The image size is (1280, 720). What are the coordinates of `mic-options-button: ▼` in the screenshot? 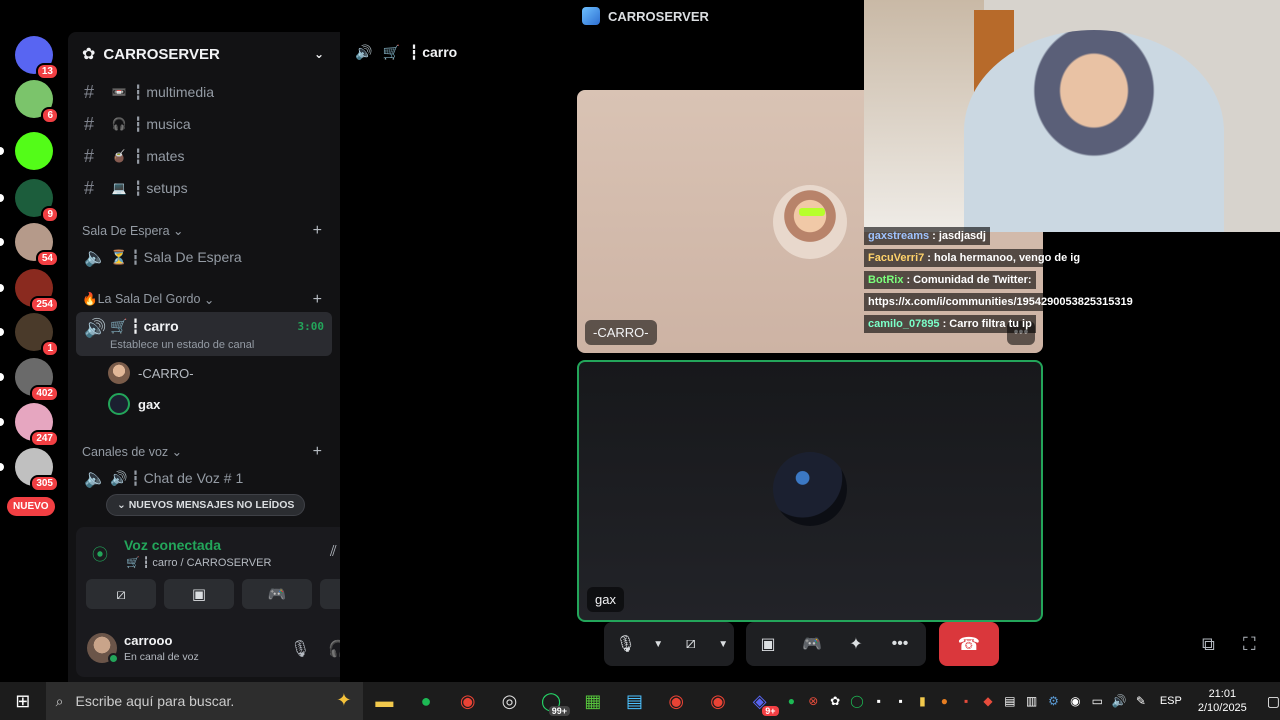 It's located at (658, 644).